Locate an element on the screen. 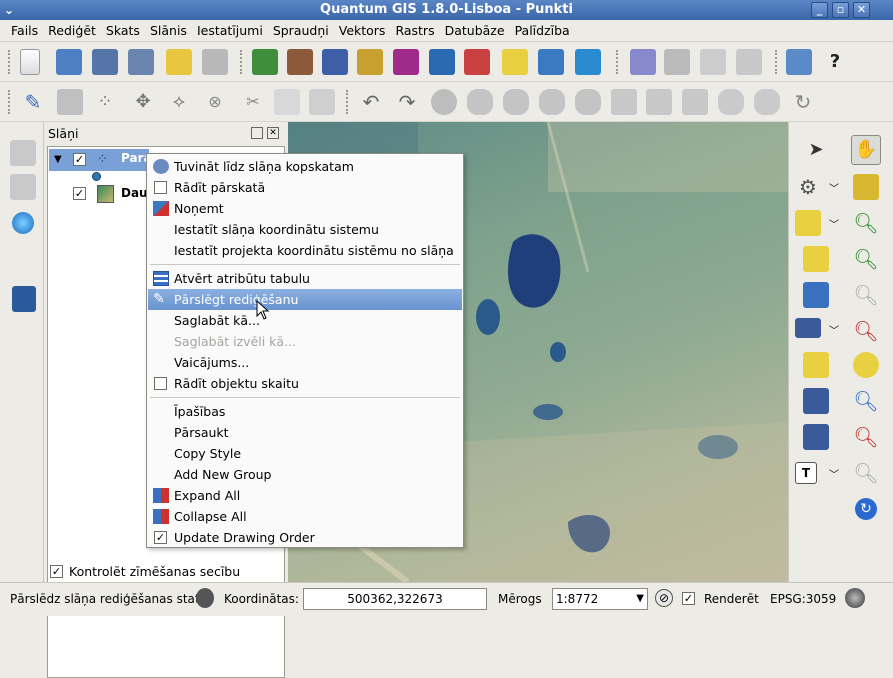 Image resolution: width=893 pixels, height=678 pixels. add-postgis-layer-icon is located at coordinates (335, 62).